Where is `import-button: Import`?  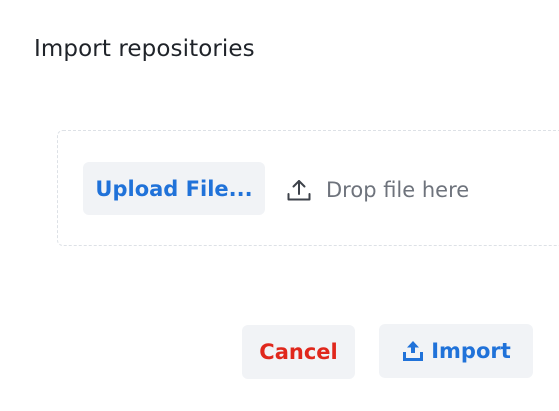
import-button: Import is located at coordinates (456, 351).